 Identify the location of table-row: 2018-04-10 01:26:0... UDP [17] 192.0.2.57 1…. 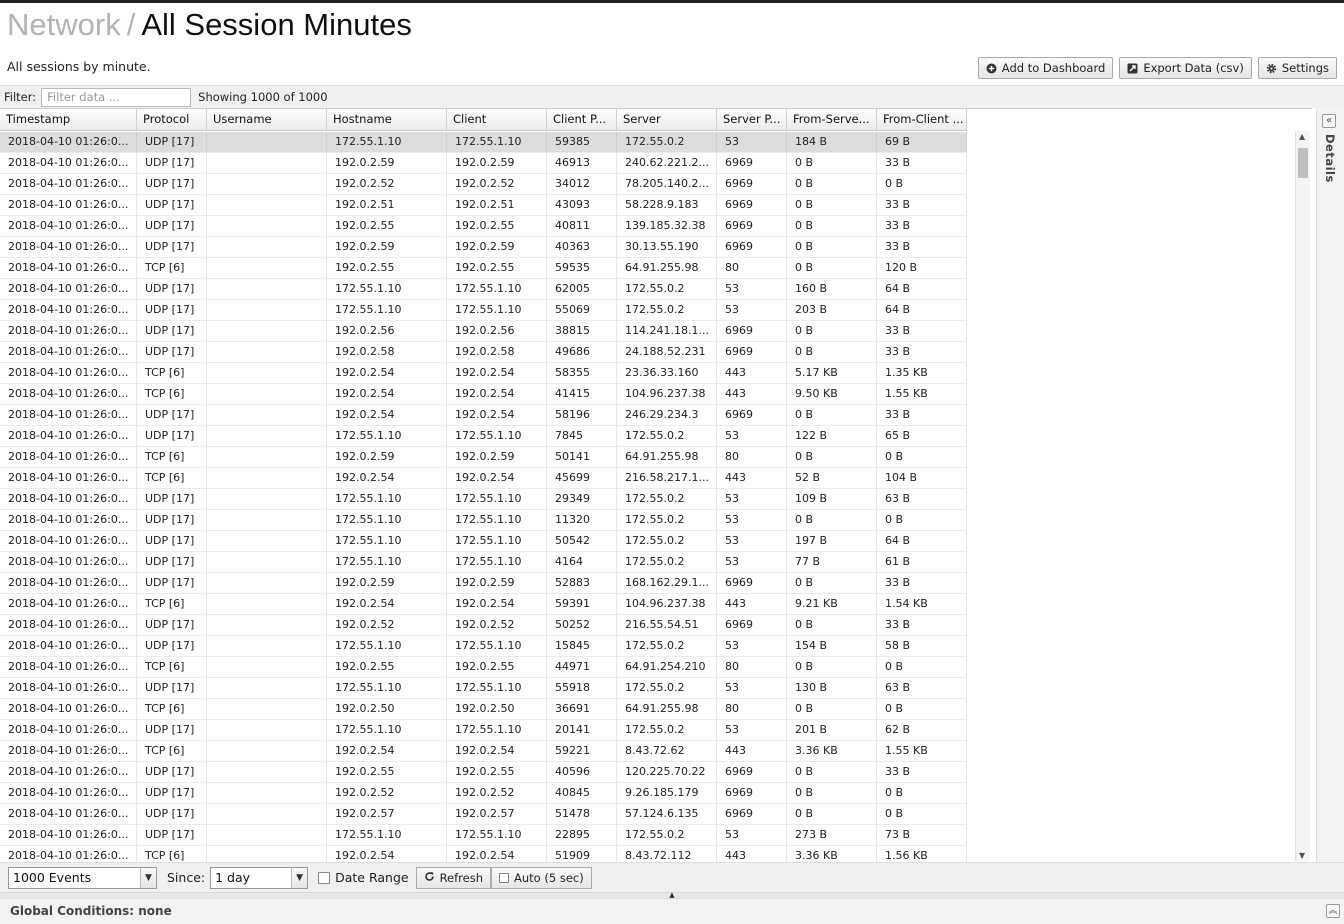
(483, 814).